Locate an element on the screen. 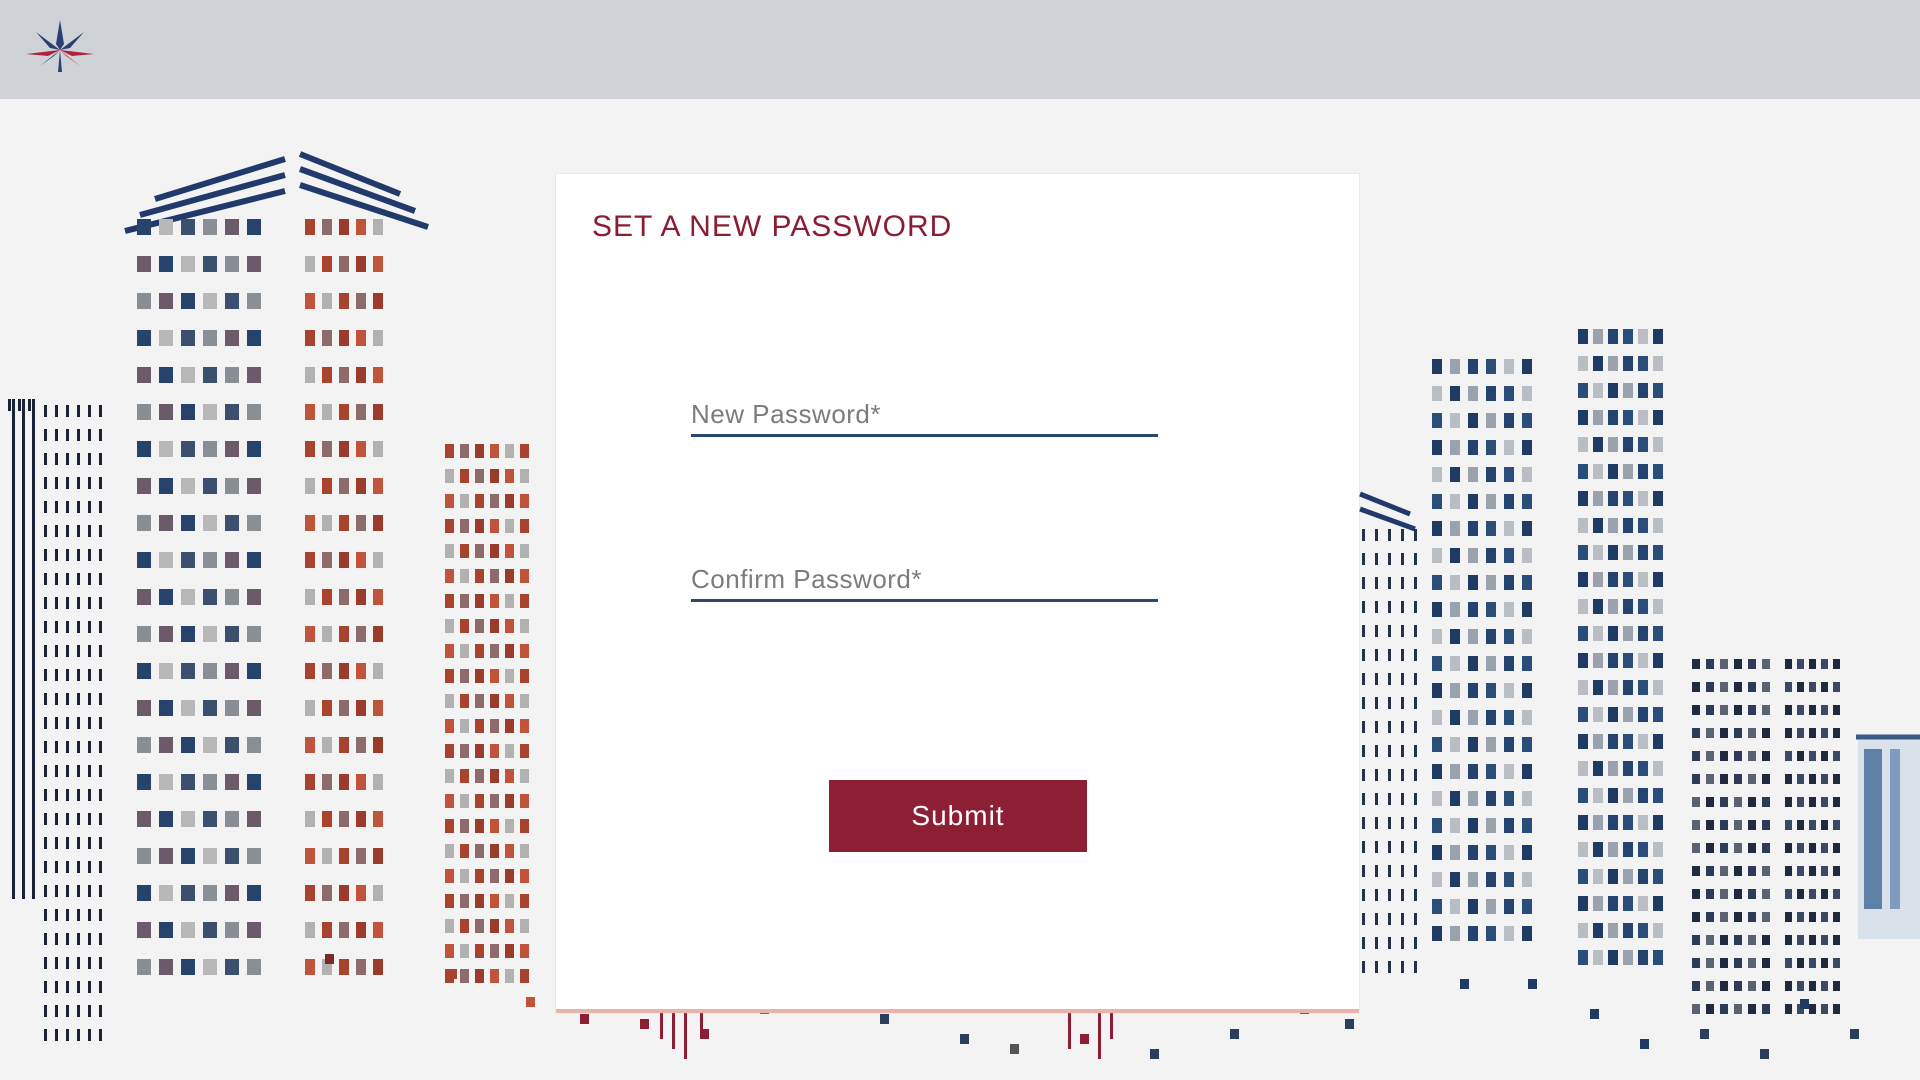 Image resolution: width=1920 pixels, height=1080 pixels. top-bar is located at coordinates (960, 49).